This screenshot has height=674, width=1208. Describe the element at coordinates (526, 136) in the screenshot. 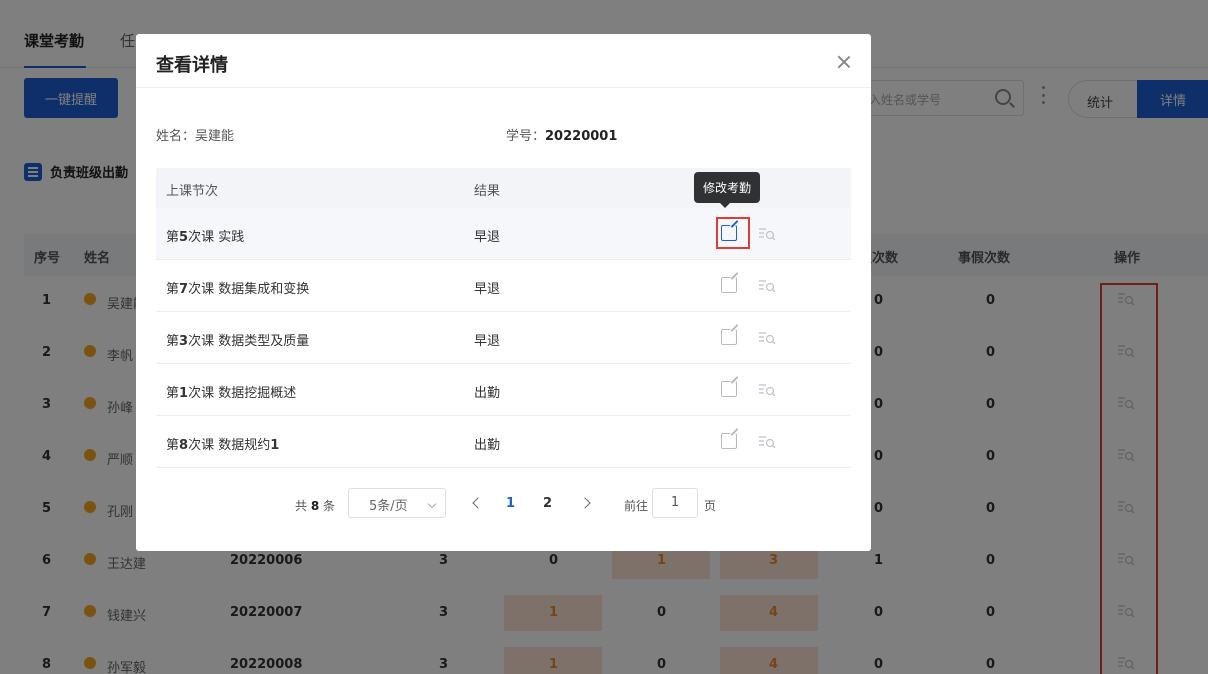

I see `id-label: 学号：` at that location.